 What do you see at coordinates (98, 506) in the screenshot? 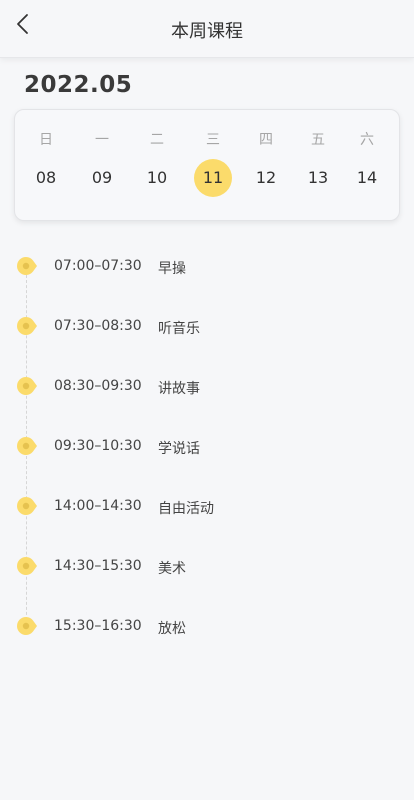
I see `schedule-time: 14:00–14:30` at bounding box center [98, 506].